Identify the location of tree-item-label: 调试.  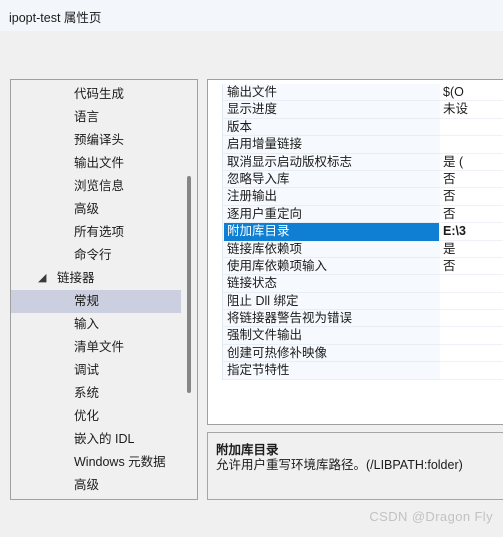
(87, 370).